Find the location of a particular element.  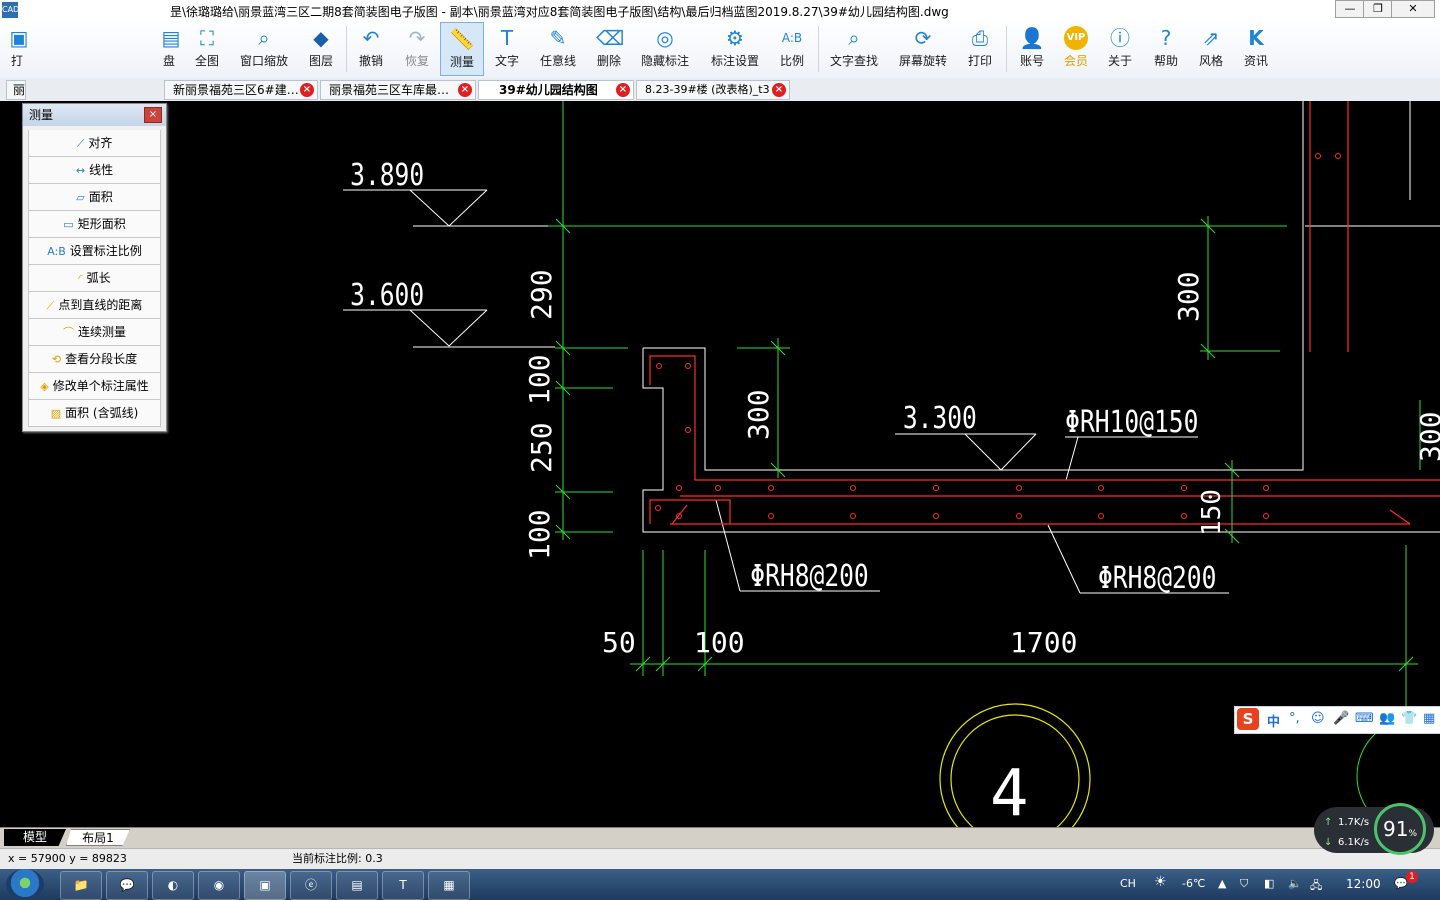

grid-menu-icon: ▦ is located at coordinates (1429, 718).